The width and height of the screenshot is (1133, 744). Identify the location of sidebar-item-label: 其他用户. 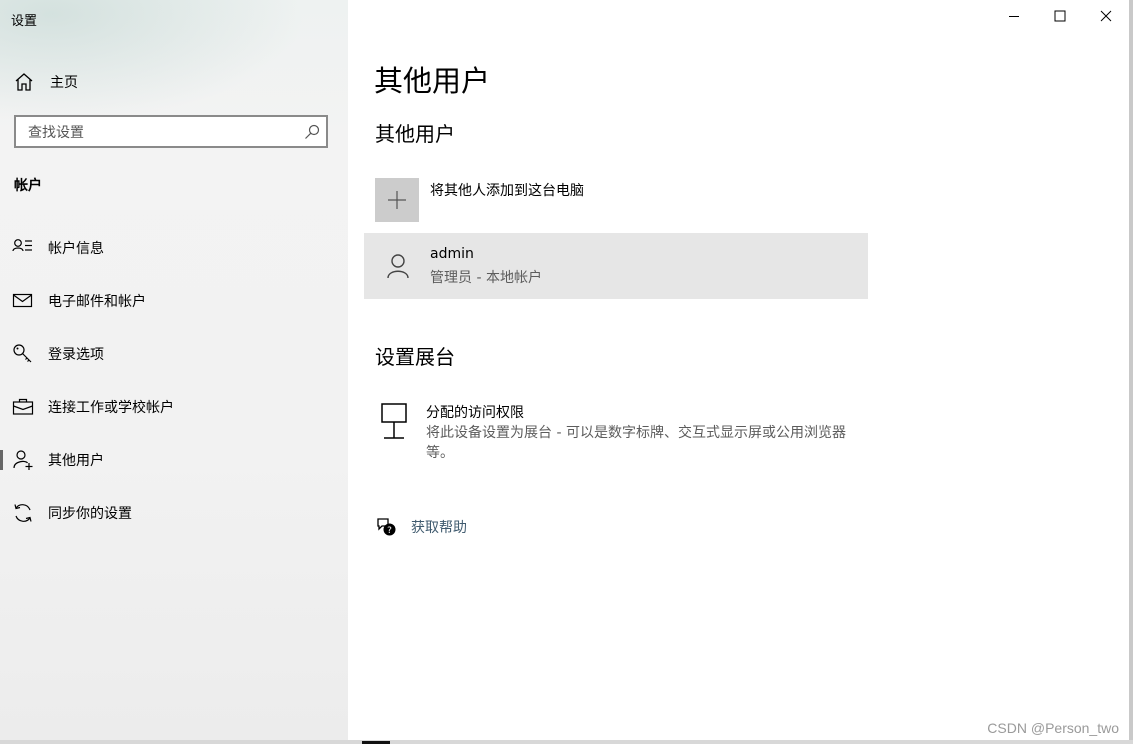
(76, 461).